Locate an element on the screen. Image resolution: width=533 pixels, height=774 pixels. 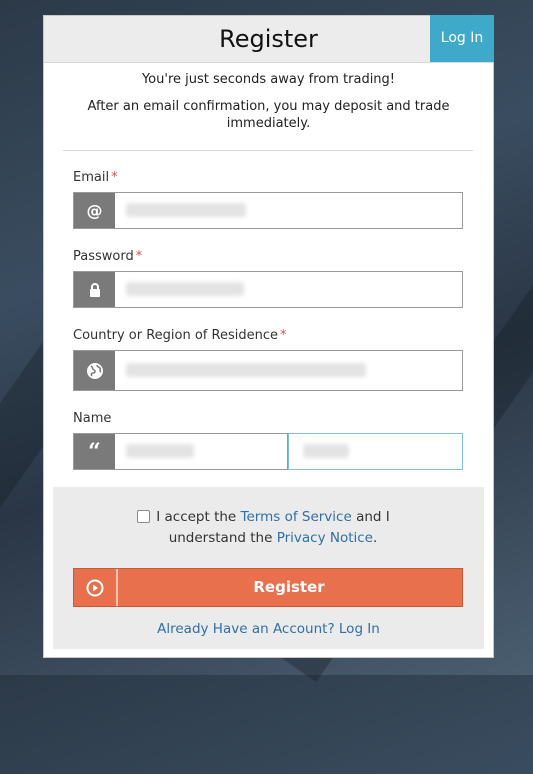
password-label: Password * is located at coordinates (108, 256).